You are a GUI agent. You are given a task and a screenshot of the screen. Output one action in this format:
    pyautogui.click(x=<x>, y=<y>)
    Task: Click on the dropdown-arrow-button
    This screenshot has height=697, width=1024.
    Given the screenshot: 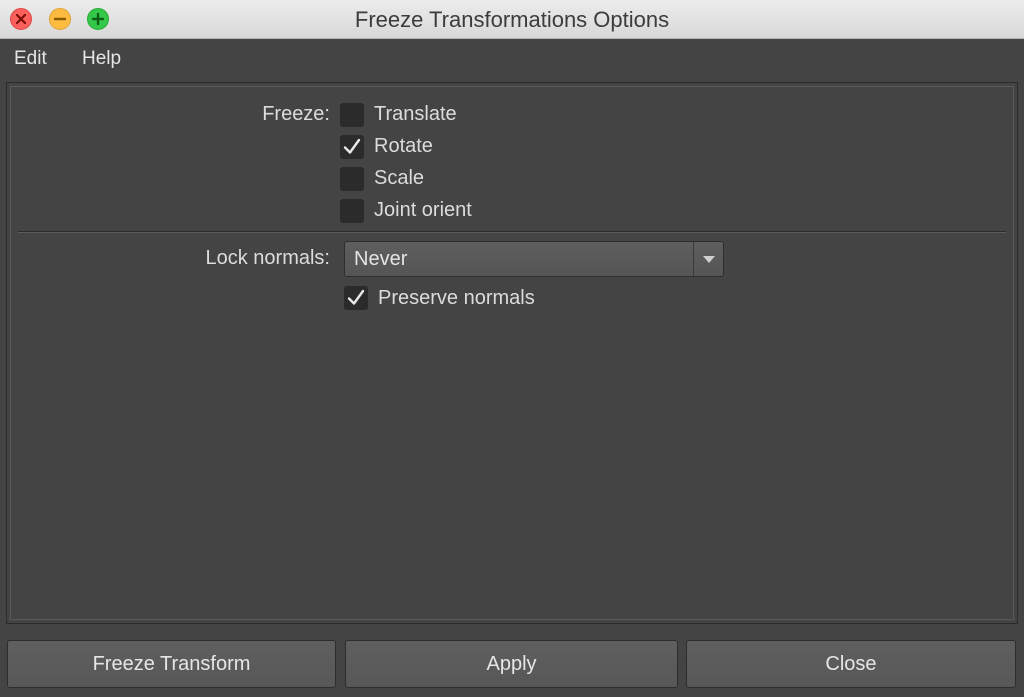 What is the action you would take?
    pyautogui.click(x=708, y=259)
    